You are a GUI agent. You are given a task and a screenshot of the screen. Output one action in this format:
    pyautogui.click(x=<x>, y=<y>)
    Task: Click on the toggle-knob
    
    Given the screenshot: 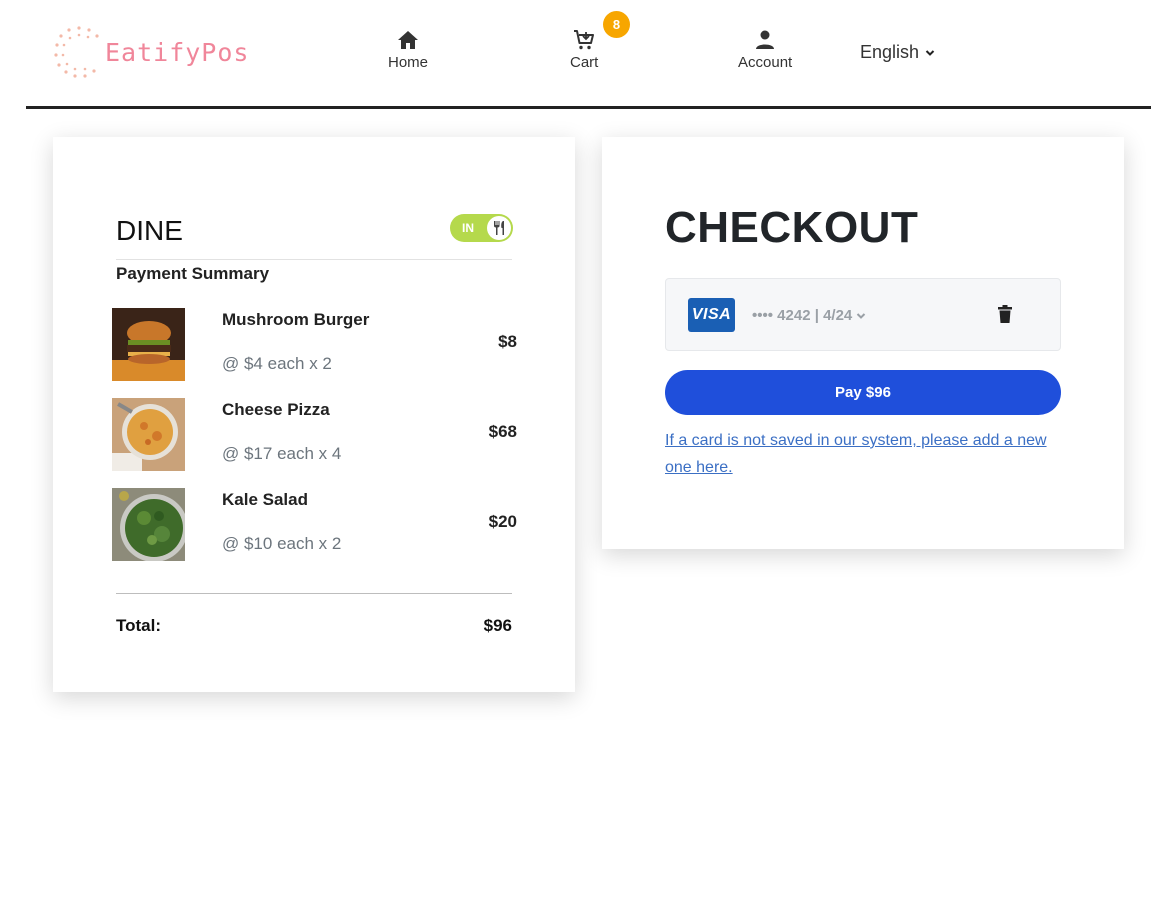 What is the action you would take?
    pyautogui.click(x=499, y=228)
    